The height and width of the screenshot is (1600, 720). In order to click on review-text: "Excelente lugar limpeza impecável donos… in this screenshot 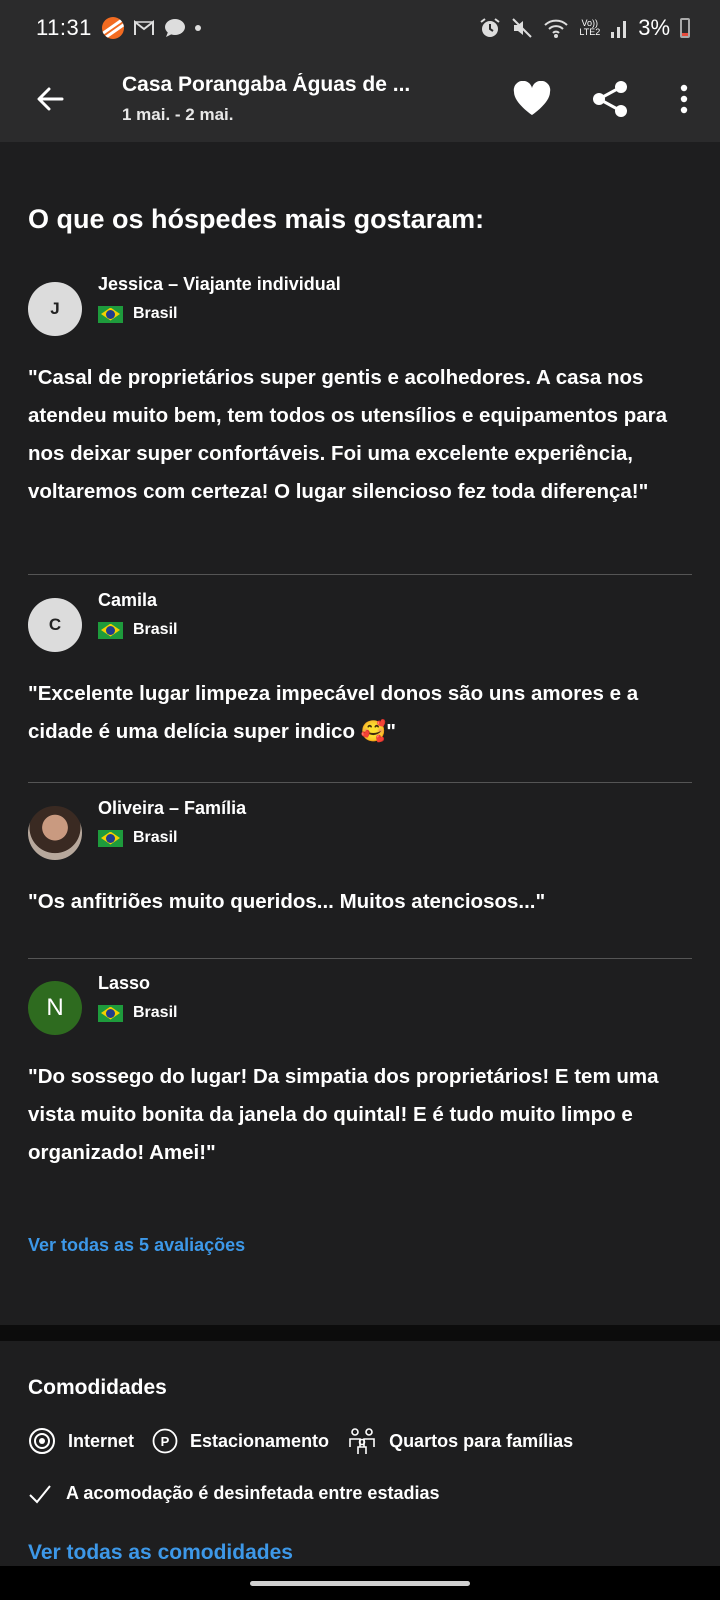, I will do `click(333, 712)`.